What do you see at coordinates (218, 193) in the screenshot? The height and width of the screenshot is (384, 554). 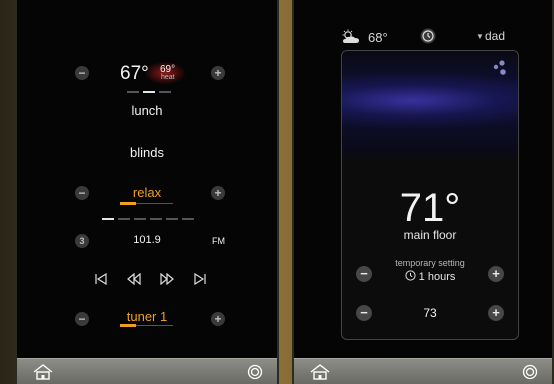 I see `volume-plus-button: +` at bounding box center [218, 193].